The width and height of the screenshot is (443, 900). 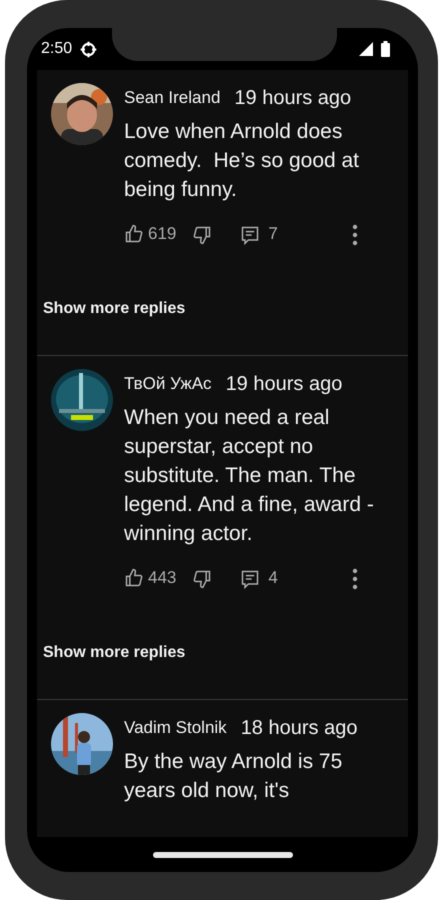 What do you see at coordinates (168, 384) in the screenshot?
I see `author-name: ТвОй УжАс` at bounding box center [168, 384].